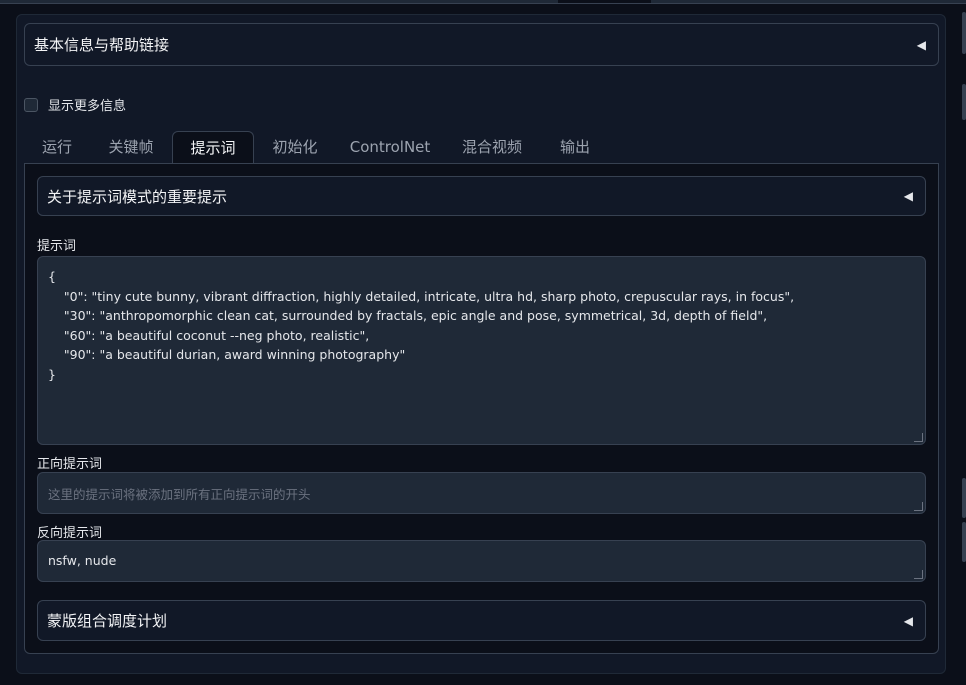  Describe the element at coordinates (481, 44) in the screenshot. I see `info-accordion: 基本信息与帮助链接 ◀` at that location.